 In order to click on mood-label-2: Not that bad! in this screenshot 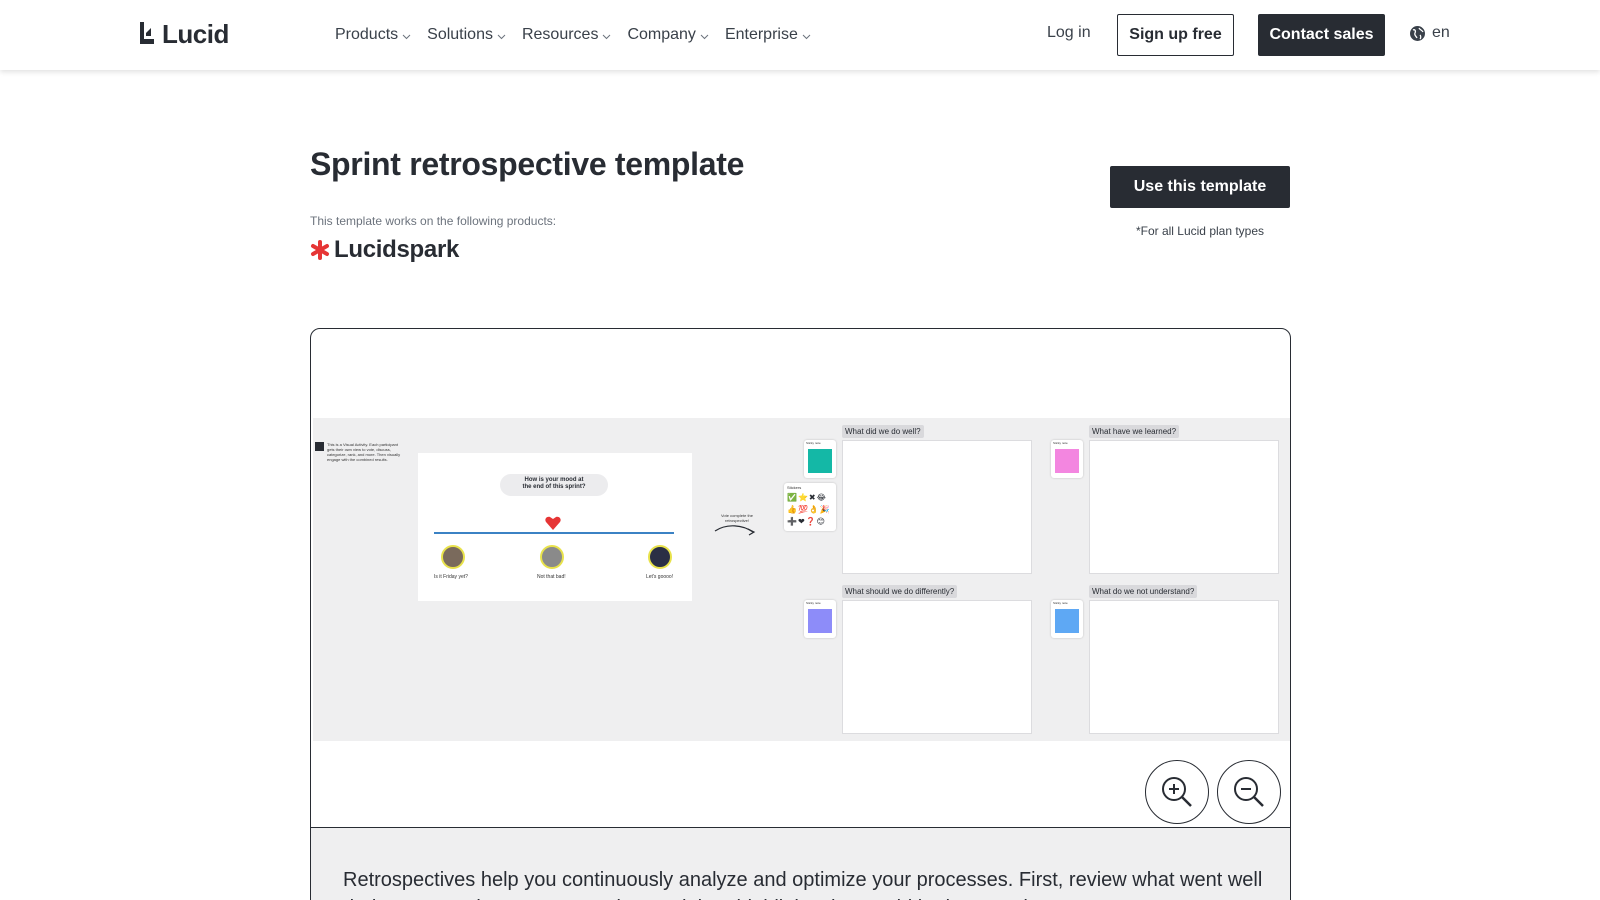, I will do `click(551, 577)`.